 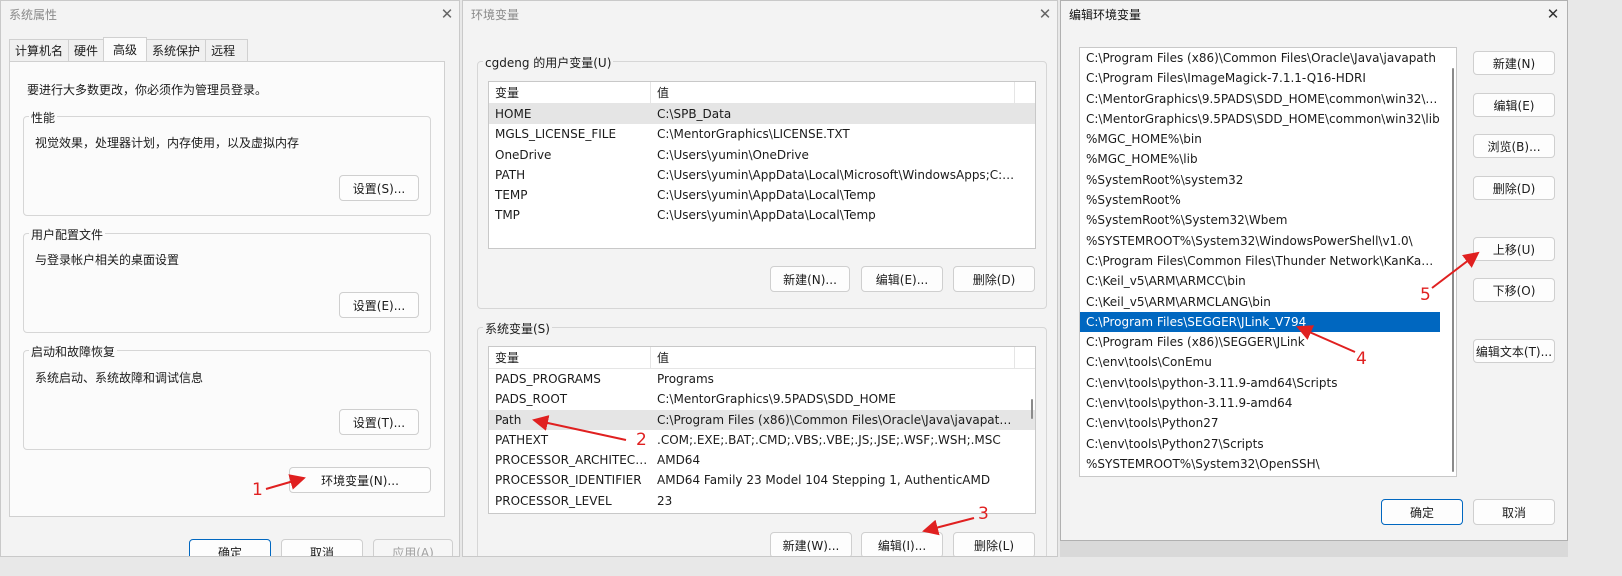 I want to click on path-entry: %SystemRoot%\system32, so click(x=1260, y=180).